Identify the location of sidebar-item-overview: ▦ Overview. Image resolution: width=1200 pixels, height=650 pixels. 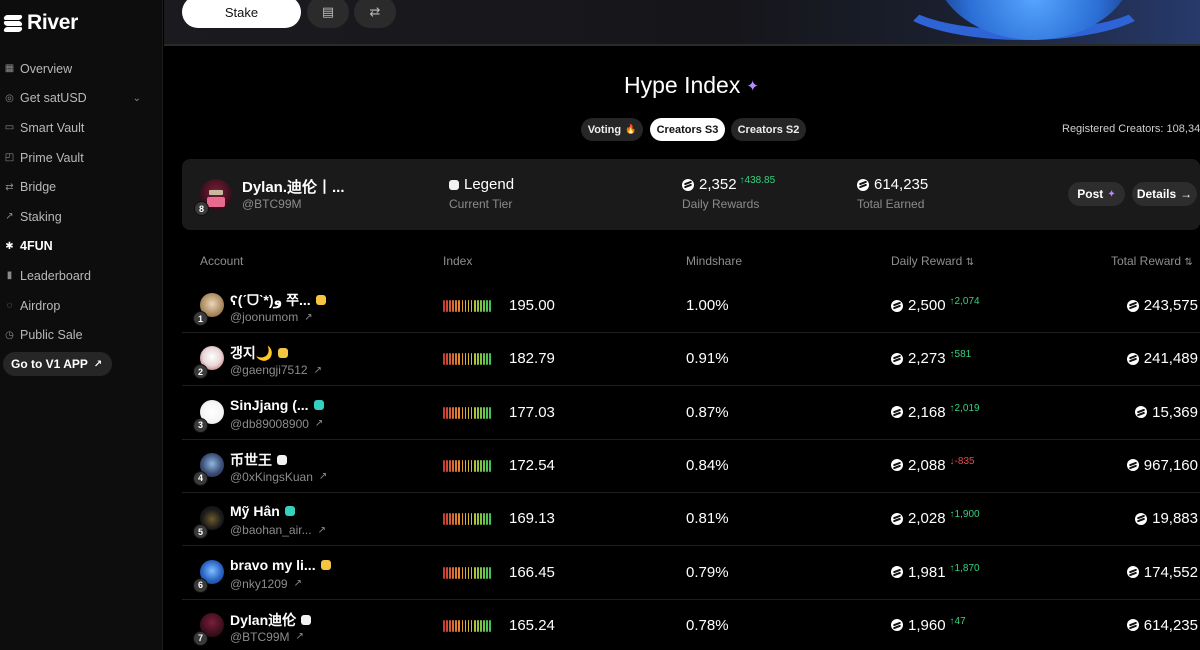
(81, 69).